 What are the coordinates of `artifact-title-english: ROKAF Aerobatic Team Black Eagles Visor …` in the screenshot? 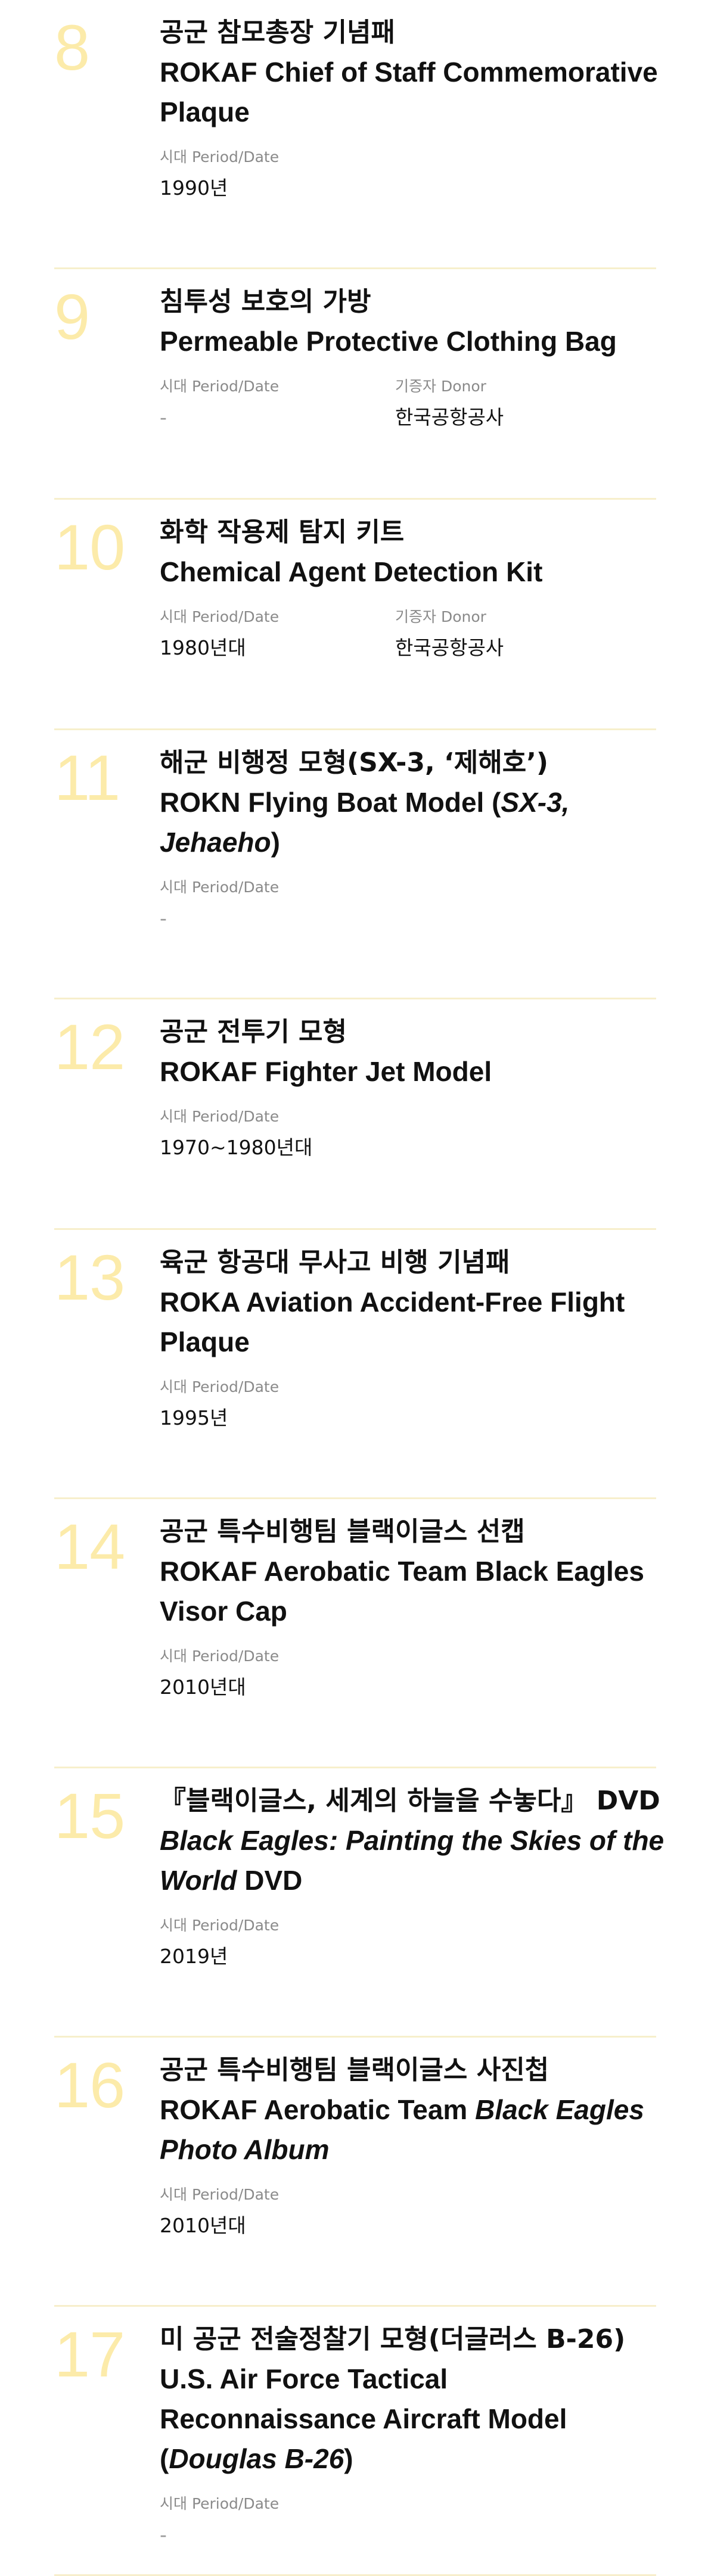 It's located at (413, 1591).